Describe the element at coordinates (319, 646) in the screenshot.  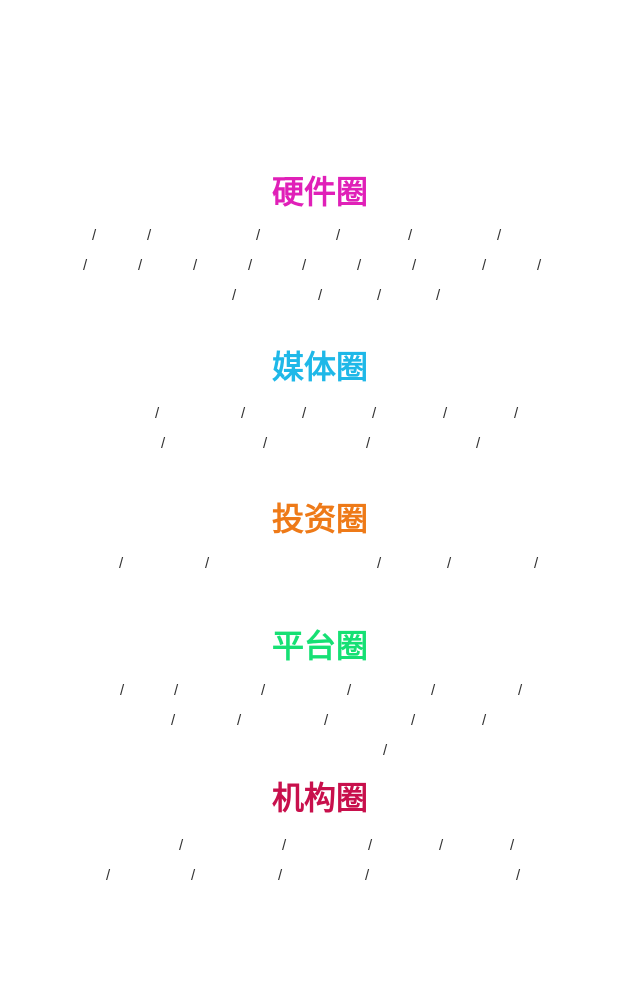
I see `section-title-platform: 平台圈` at that location.